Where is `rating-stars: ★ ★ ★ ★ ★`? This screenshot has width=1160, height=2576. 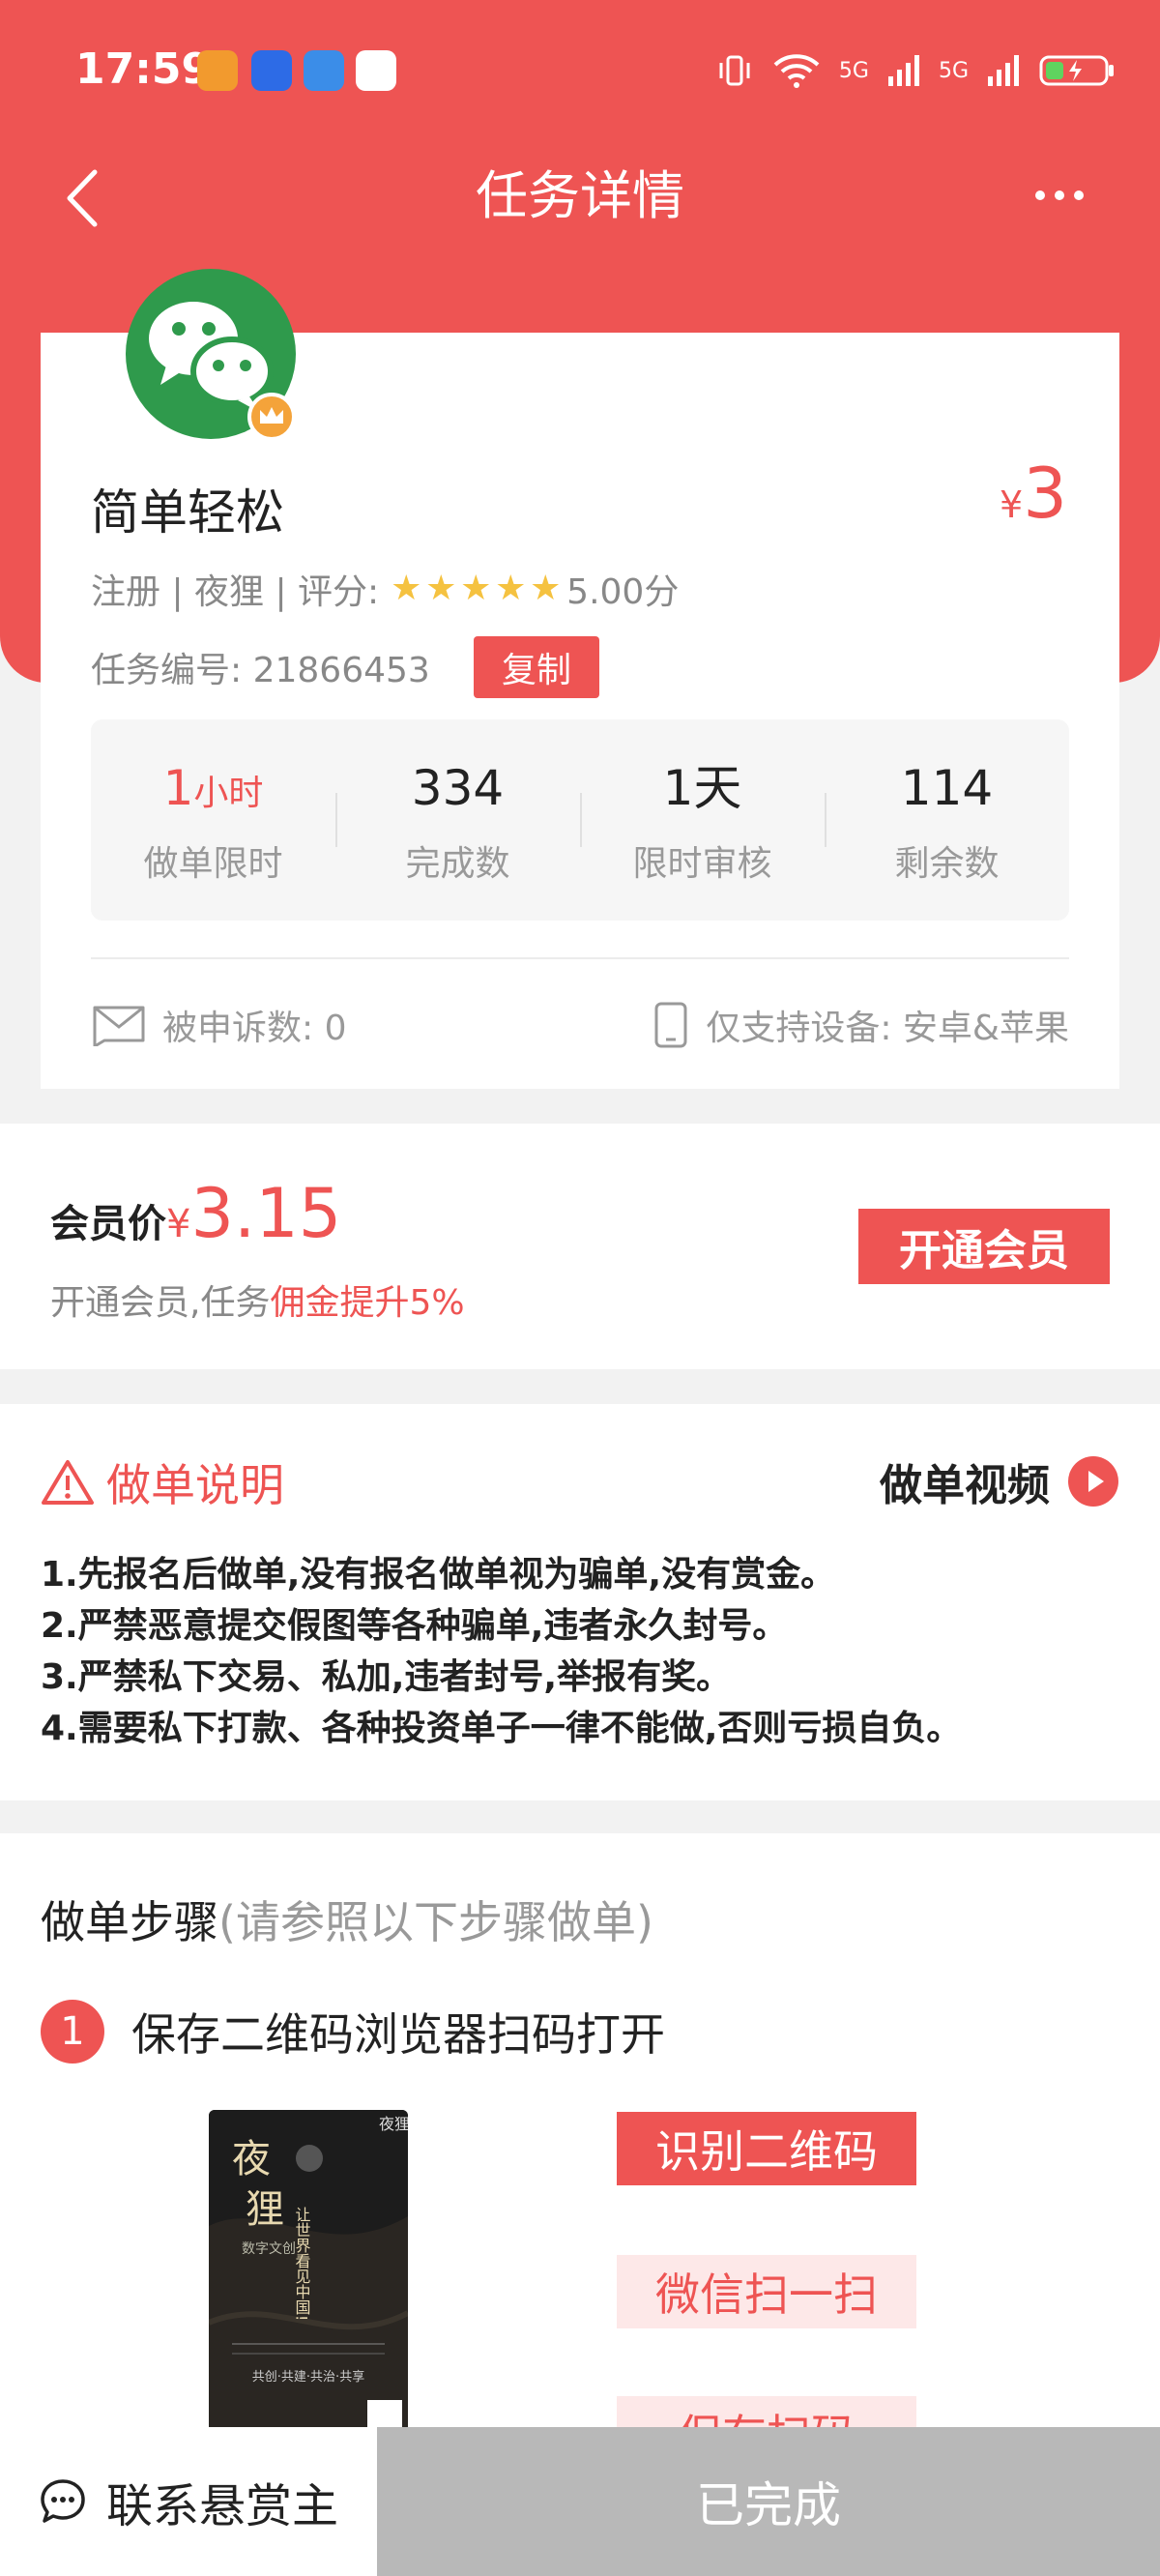
rating-stars: ★ ★ ★ ★ ★ is located at coordinates (477, 588).